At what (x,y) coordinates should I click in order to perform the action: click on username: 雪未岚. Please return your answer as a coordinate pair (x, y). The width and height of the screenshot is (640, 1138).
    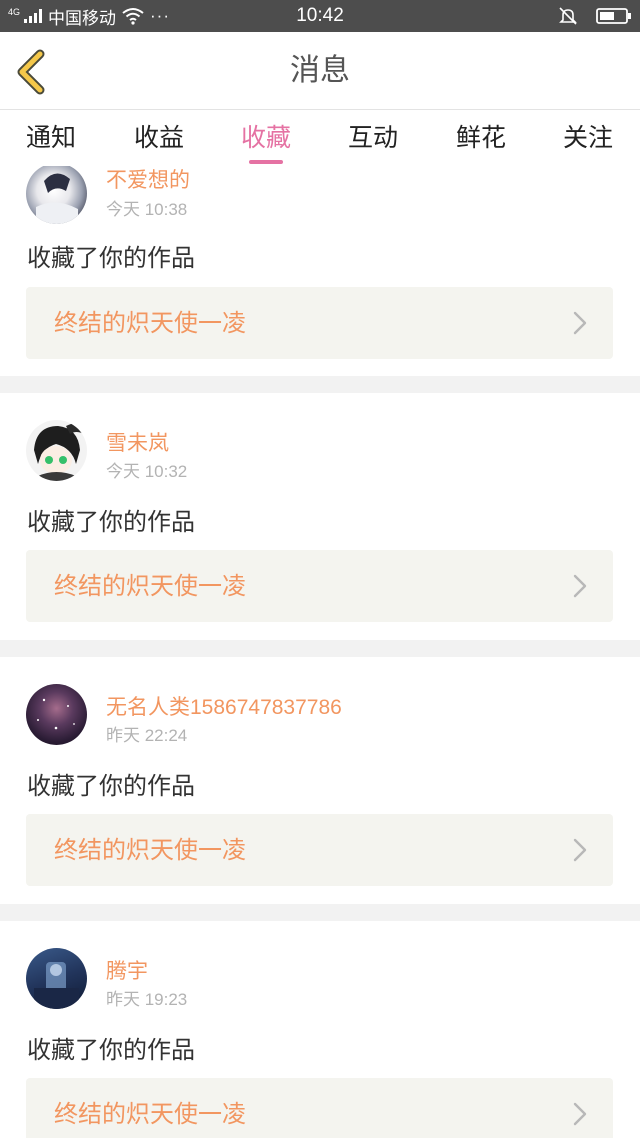
    Looking at the image, I should click on (137, 442).